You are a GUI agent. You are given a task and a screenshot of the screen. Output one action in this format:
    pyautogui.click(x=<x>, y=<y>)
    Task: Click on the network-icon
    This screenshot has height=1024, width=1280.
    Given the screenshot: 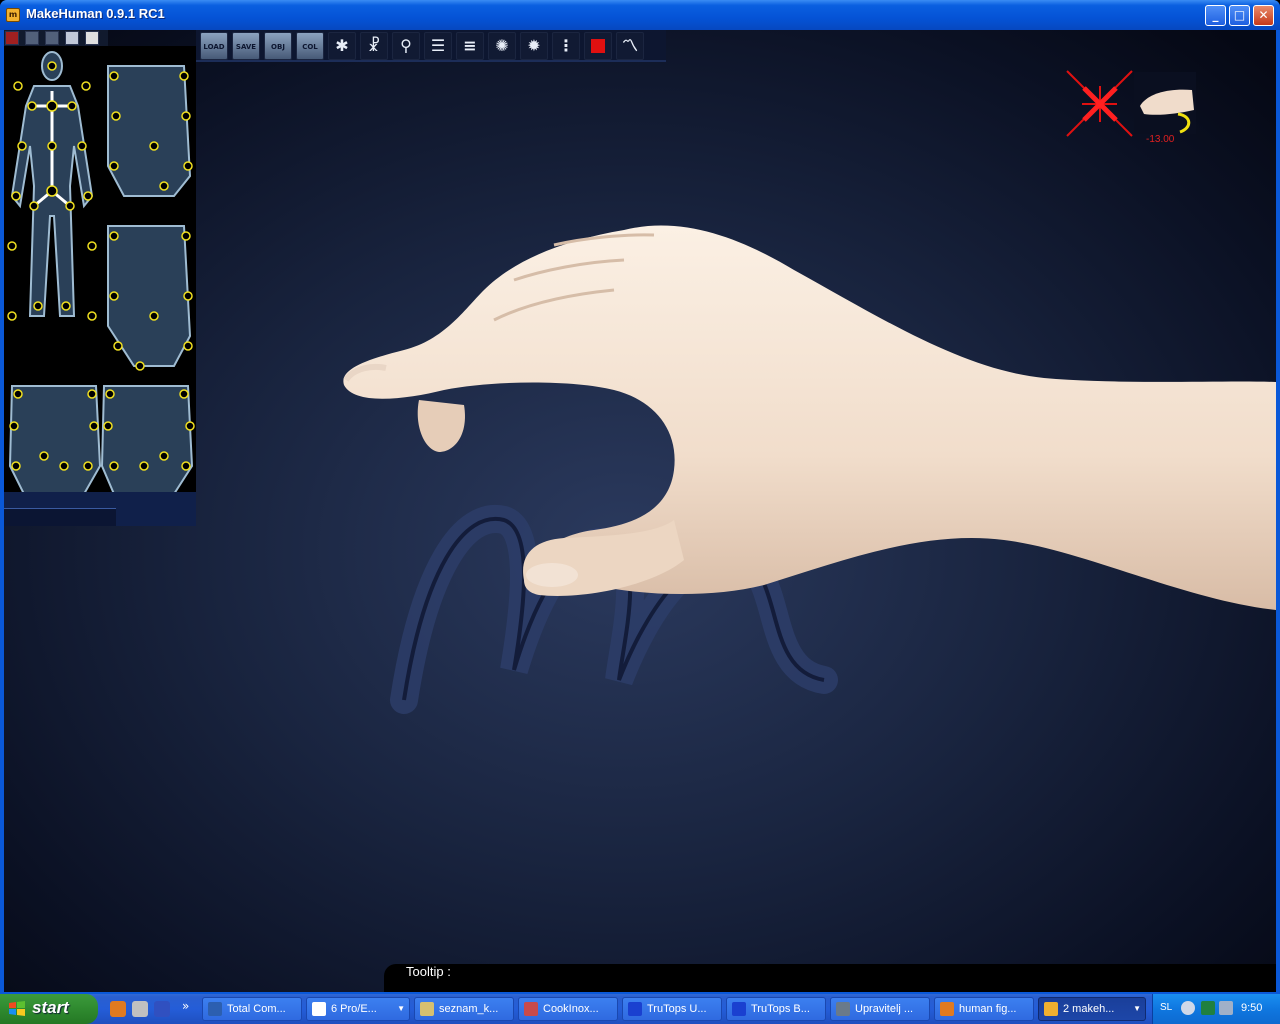 What is the action you would take?
    pyautogui.click(x=1208, y=1008)
    